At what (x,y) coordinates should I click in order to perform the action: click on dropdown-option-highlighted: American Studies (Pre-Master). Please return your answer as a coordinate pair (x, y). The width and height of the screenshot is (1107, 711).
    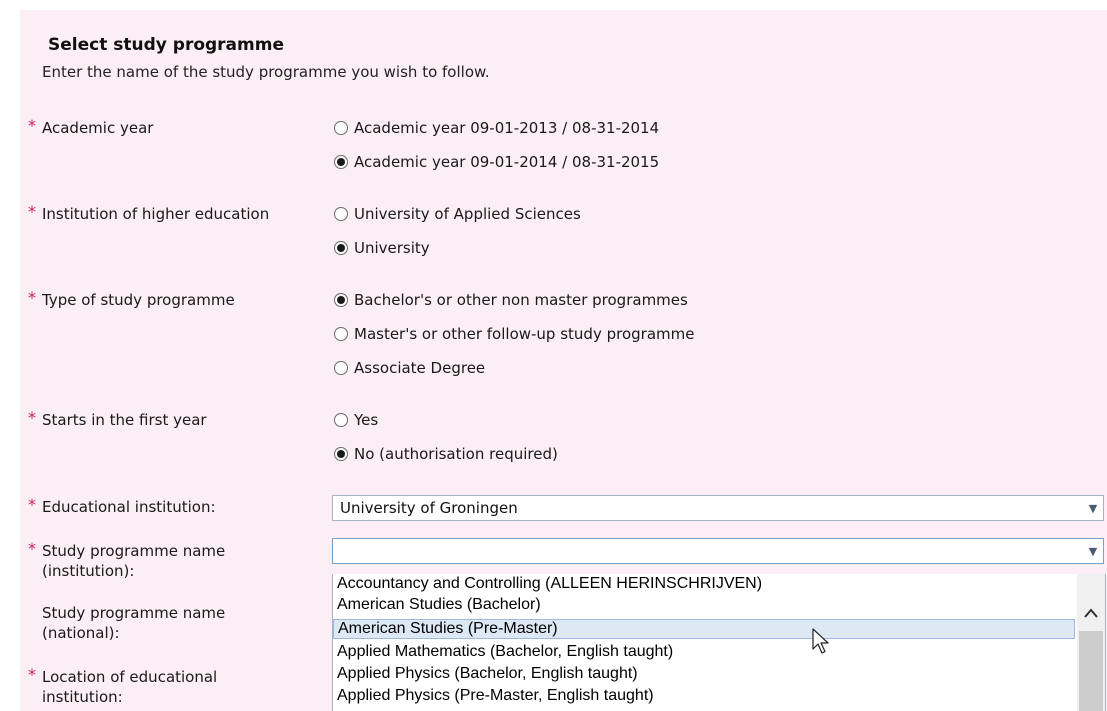
    Looking at the image, I should click on (704, 629).